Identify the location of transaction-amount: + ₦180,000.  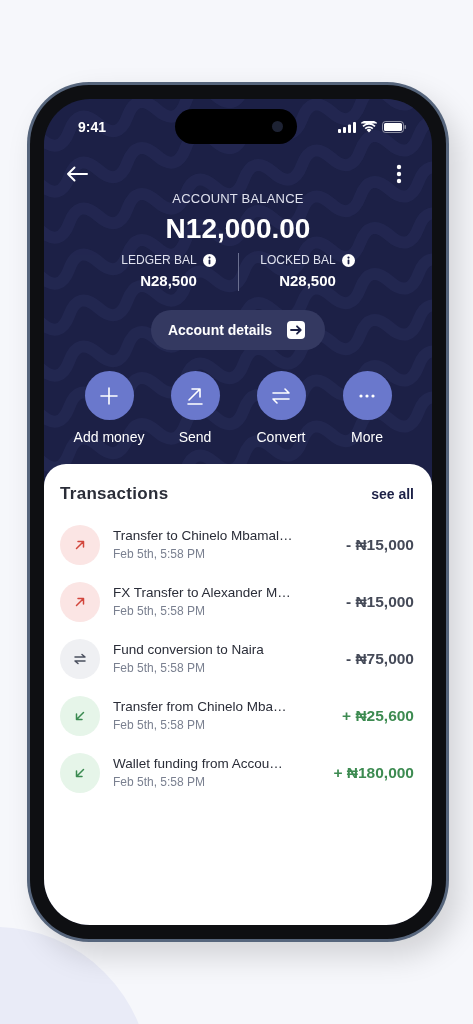
(373, 772).